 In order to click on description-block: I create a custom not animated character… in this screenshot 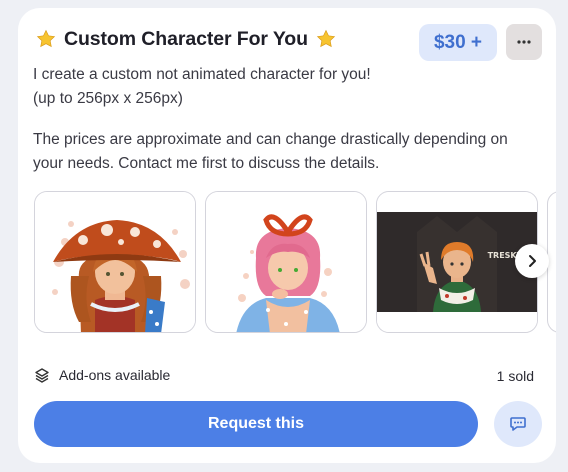, I will do `click(283, 87)`.